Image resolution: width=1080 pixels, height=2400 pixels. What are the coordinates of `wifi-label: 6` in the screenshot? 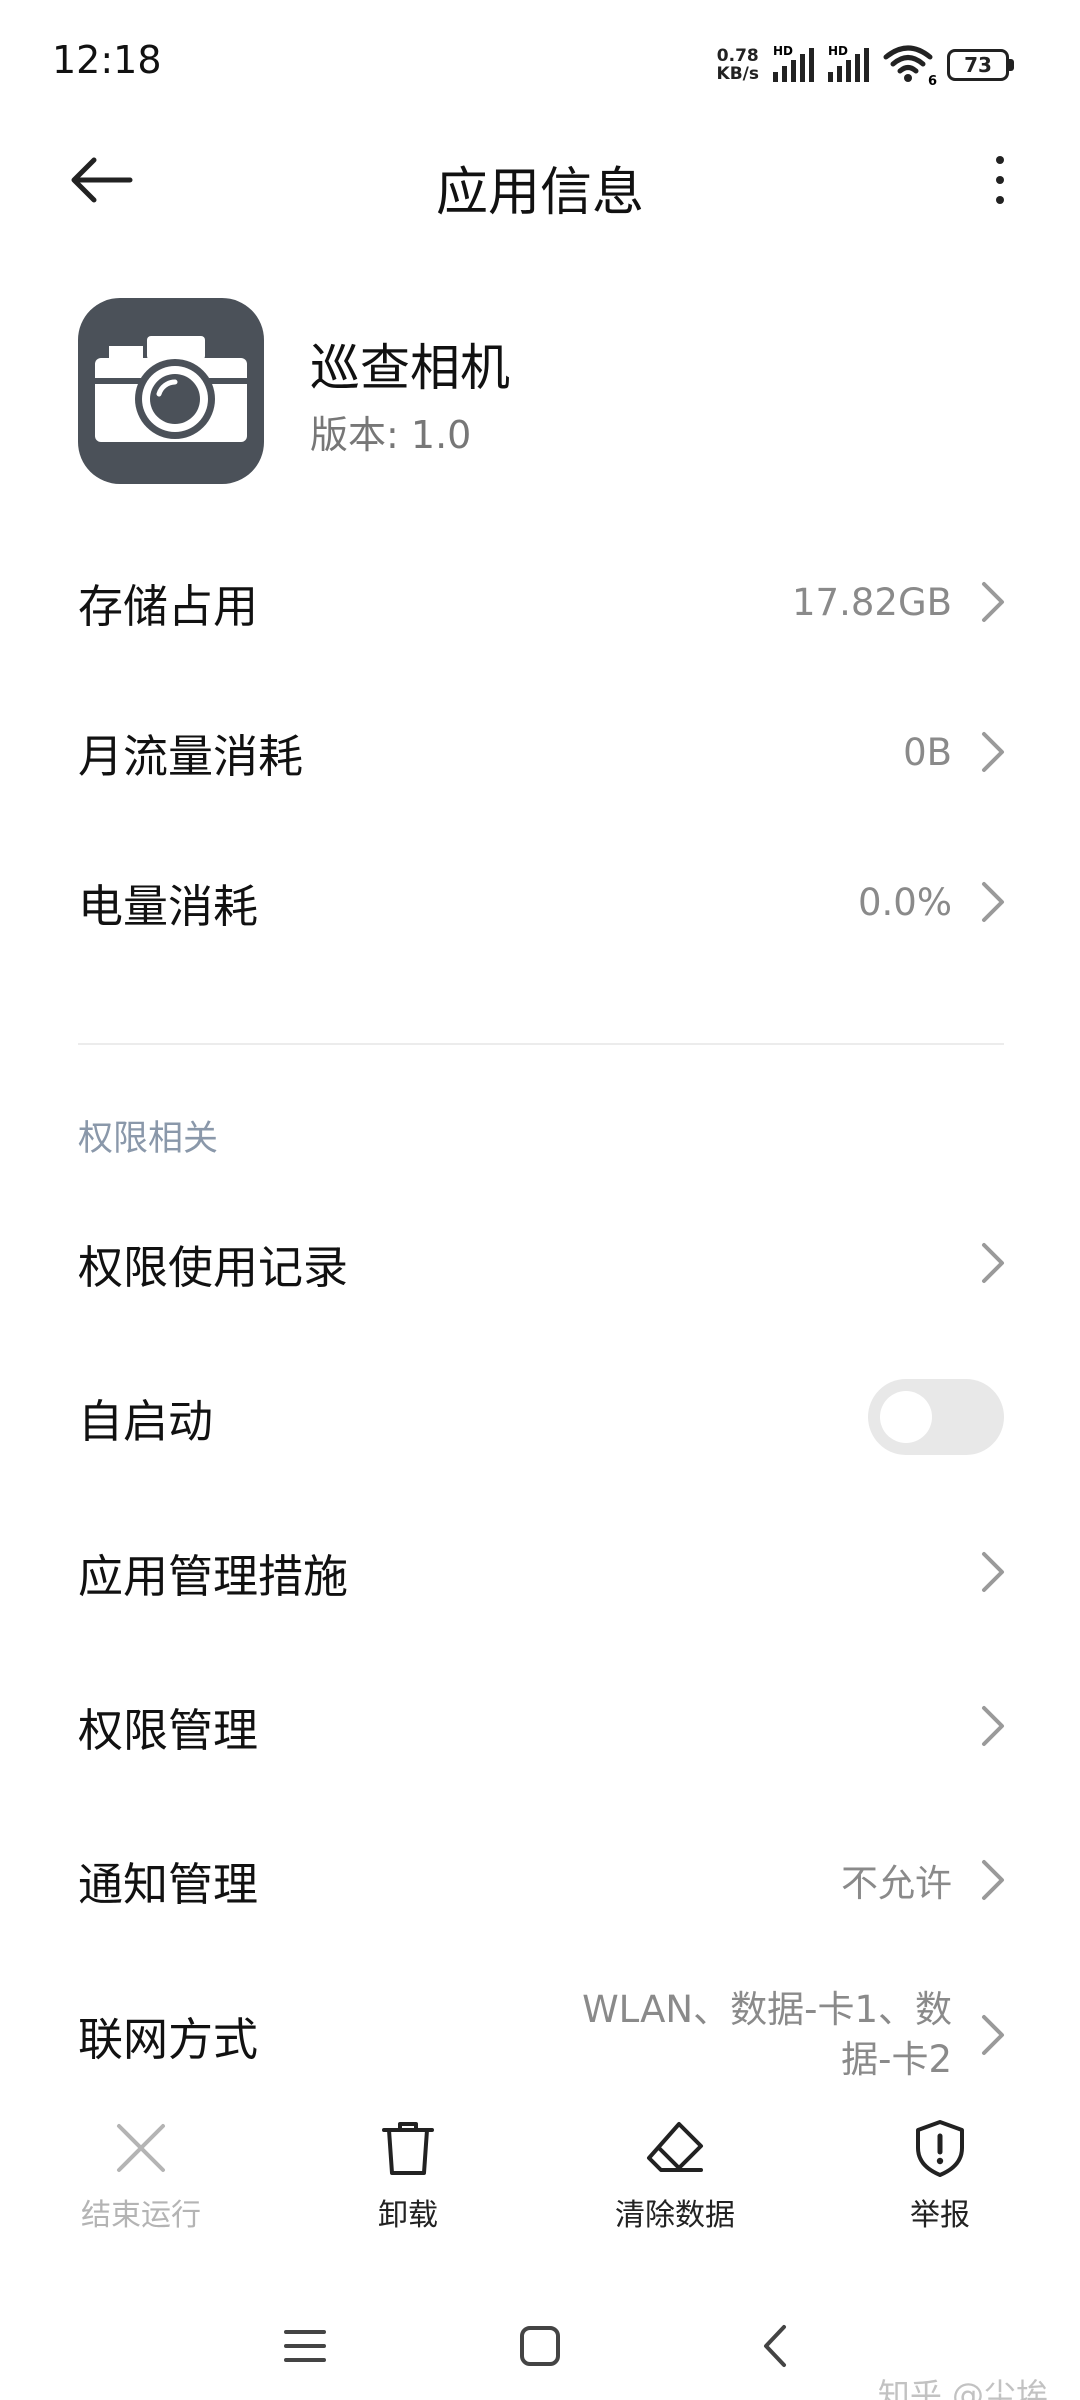 It's located at (932, 81).